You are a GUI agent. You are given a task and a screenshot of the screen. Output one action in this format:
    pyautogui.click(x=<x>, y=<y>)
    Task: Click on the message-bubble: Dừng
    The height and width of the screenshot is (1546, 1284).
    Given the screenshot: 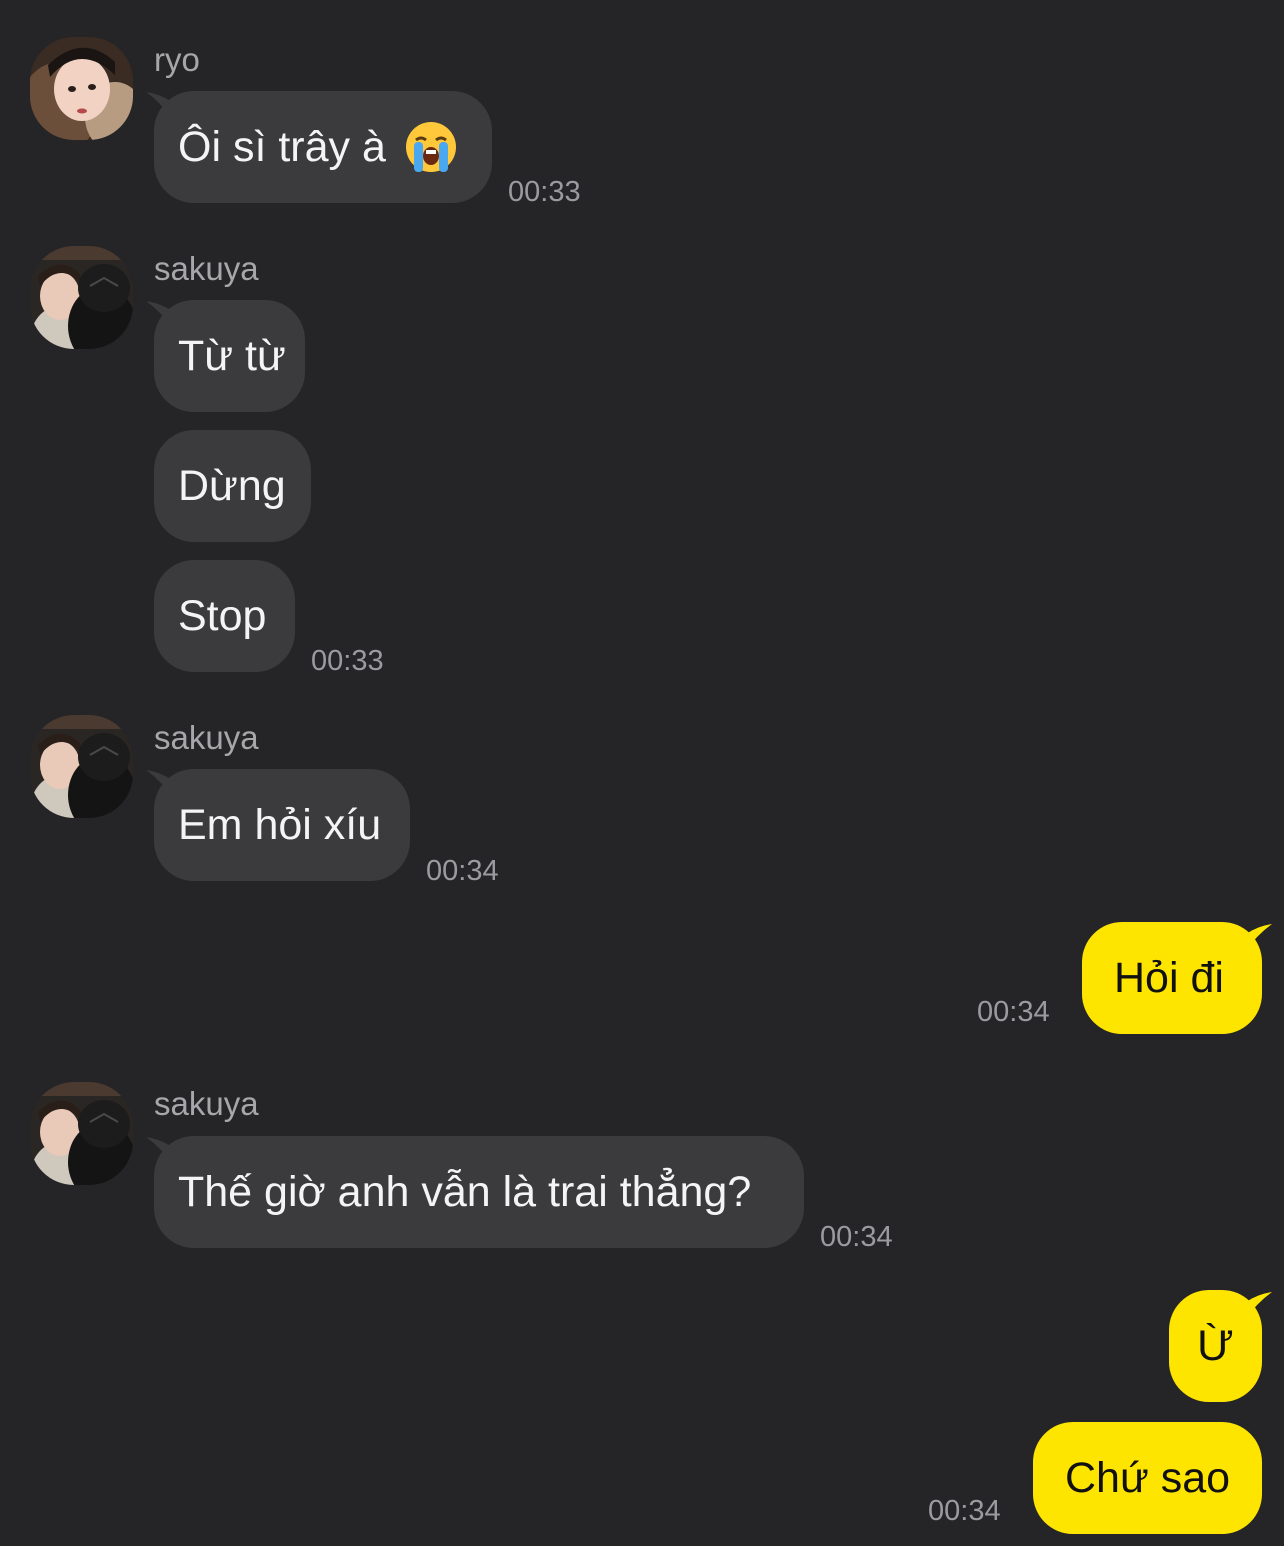 What is the action you would take?
    pyautogui.click(x=232, y=486)
    